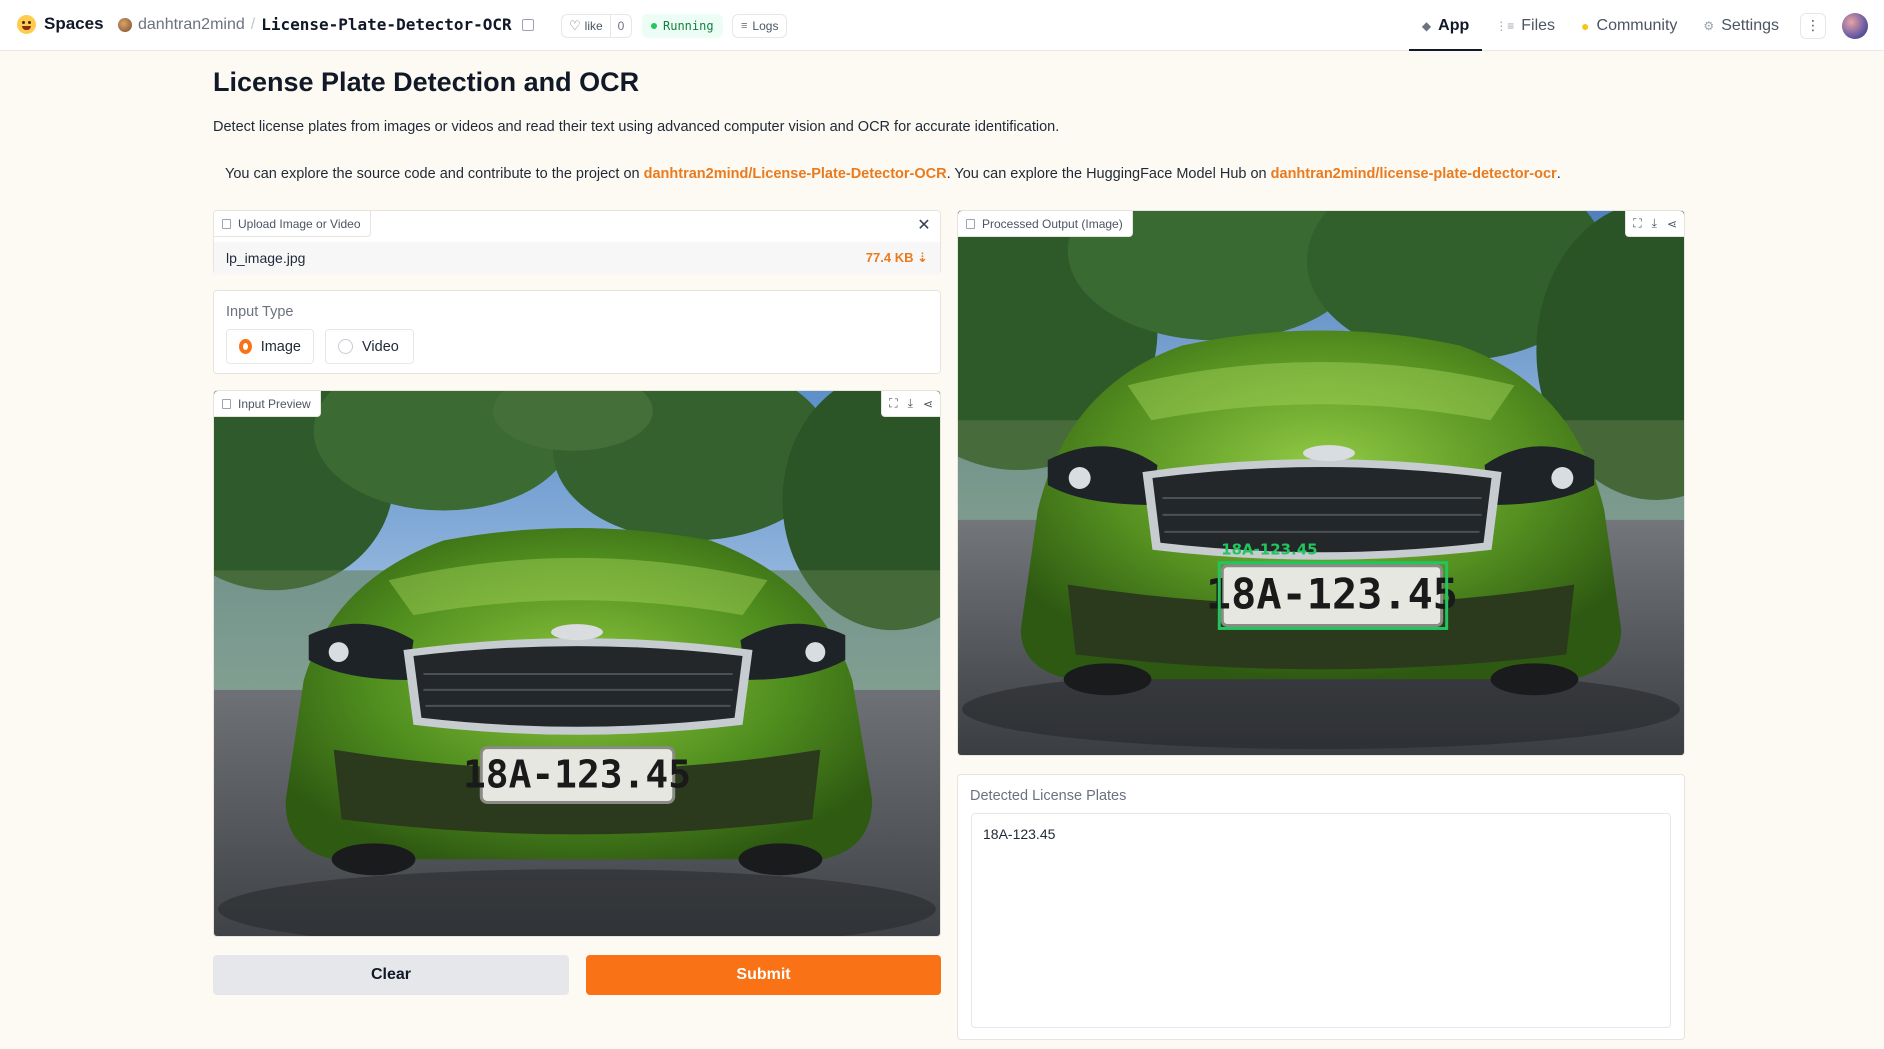  Describe the element at coordinates (260, 312) in the screenshot. I see `input-type-label: Input Type` at that location.